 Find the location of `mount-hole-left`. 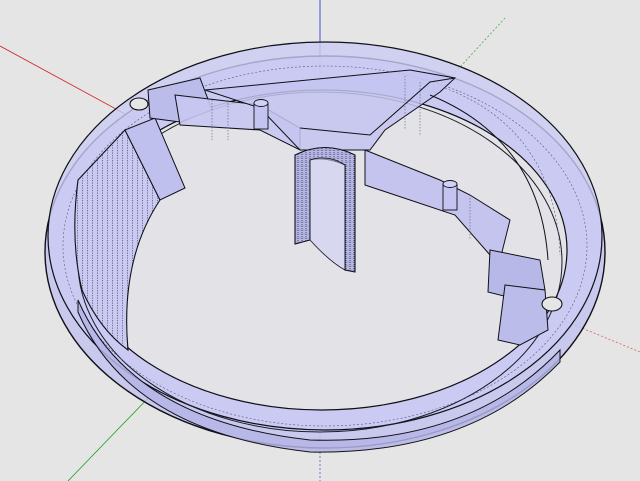

mount-hole-left is located at coordinates (139, 104).